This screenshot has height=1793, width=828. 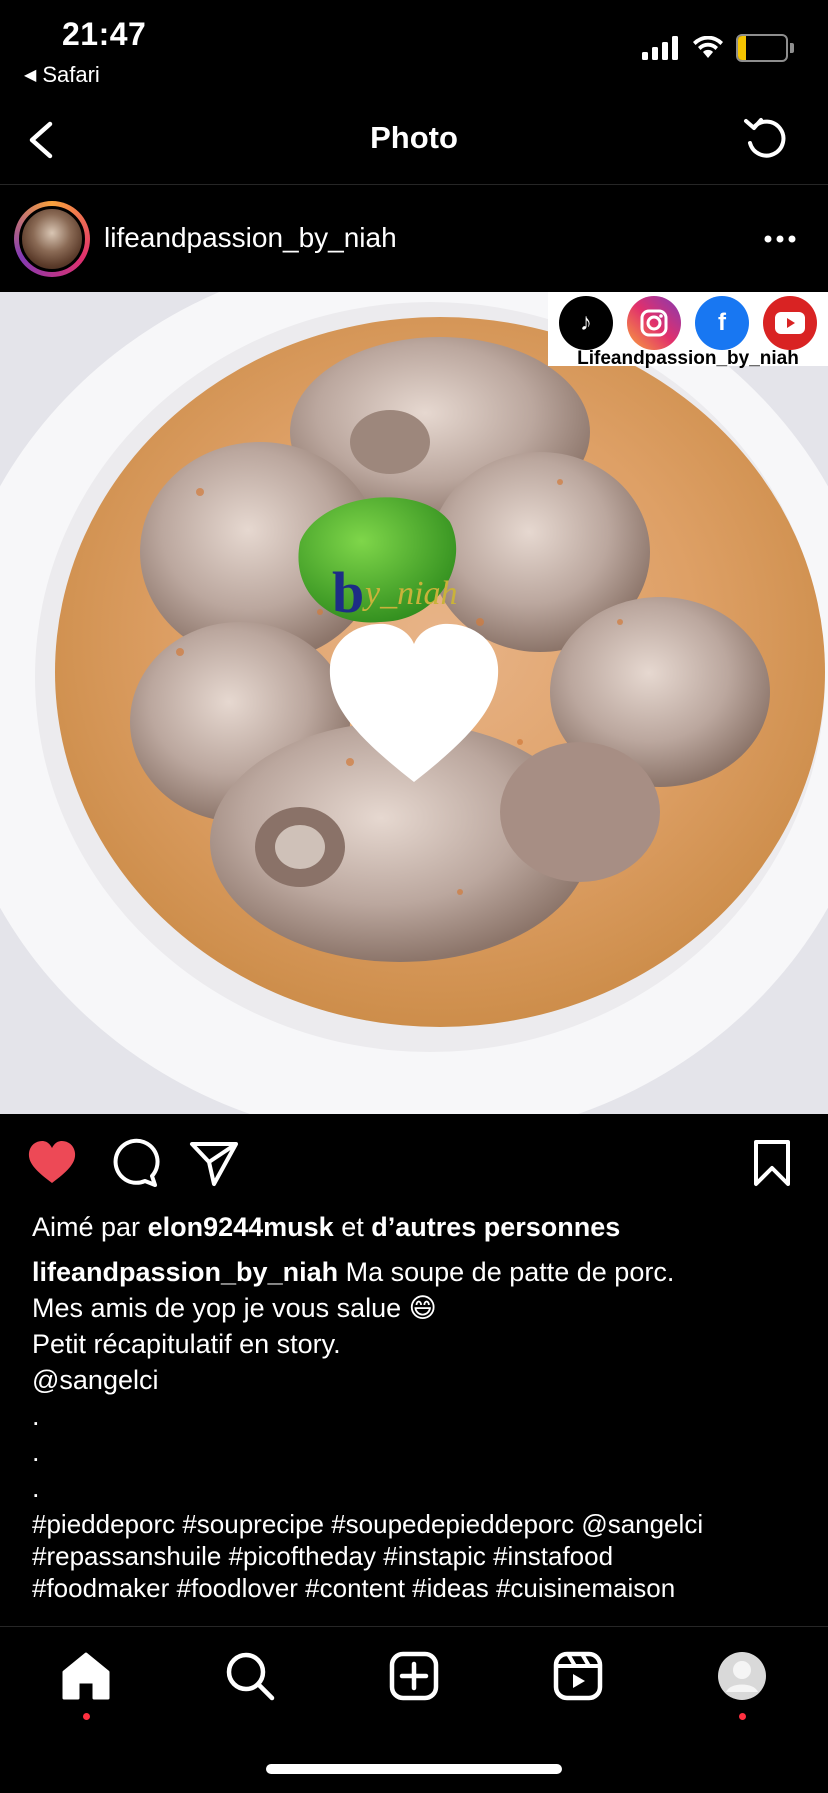 I want to click on youtube-icon, so click(x=790, y=323).